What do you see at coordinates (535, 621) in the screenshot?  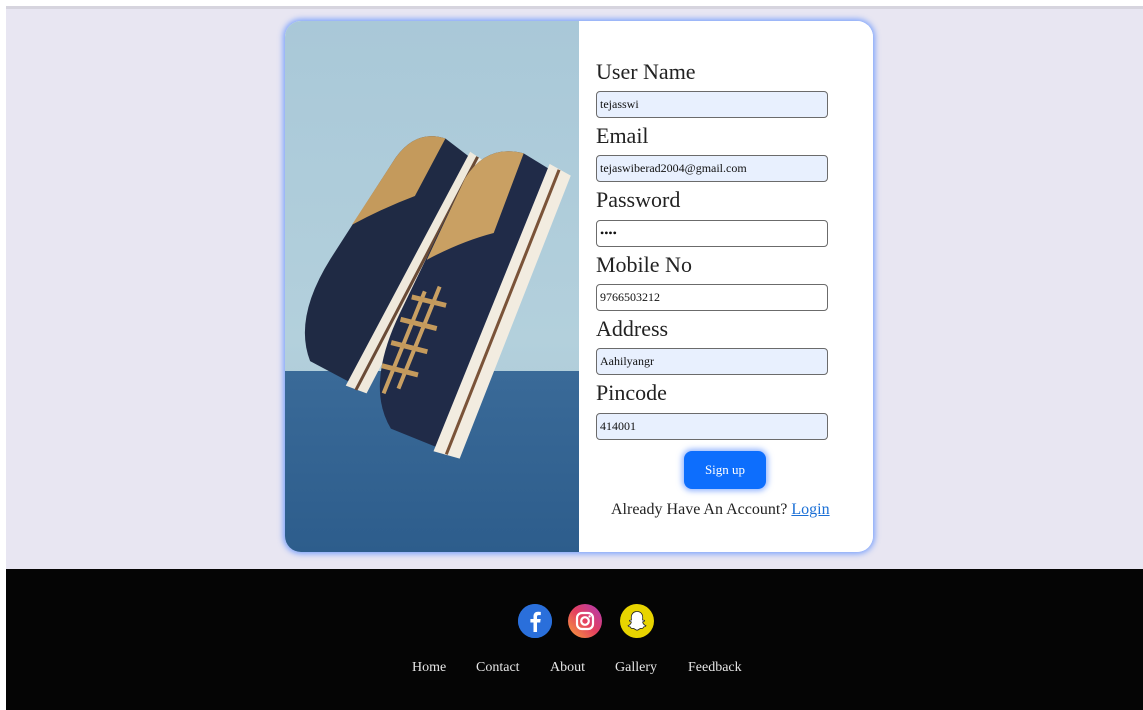 I see `facebook-icon` at bounding box center [535, 621].